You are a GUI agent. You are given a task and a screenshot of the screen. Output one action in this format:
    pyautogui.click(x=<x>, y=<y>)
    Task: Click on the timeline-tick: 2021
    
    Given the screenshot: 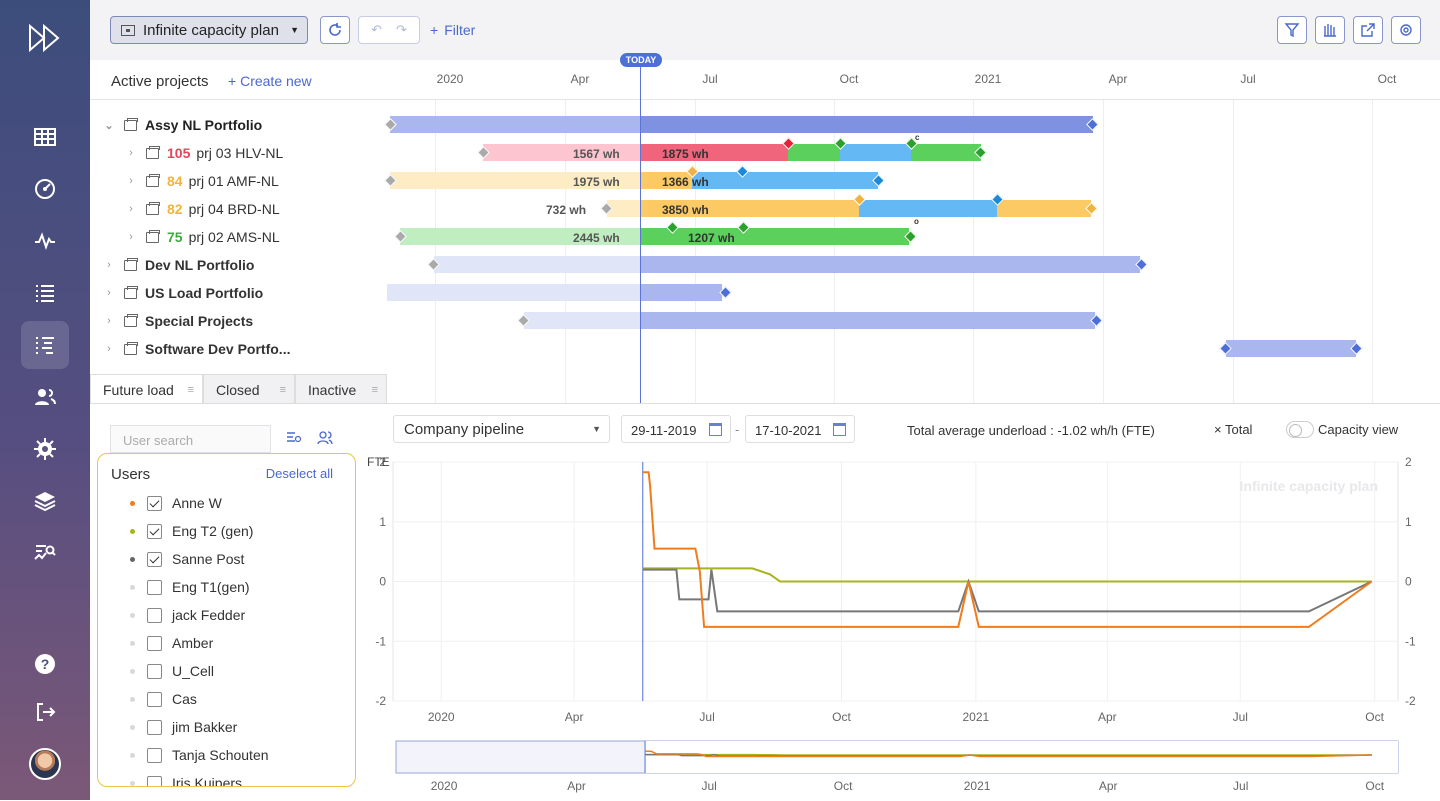 What is the action you would take?
    pyautogui.click(x=988, y=79)
    